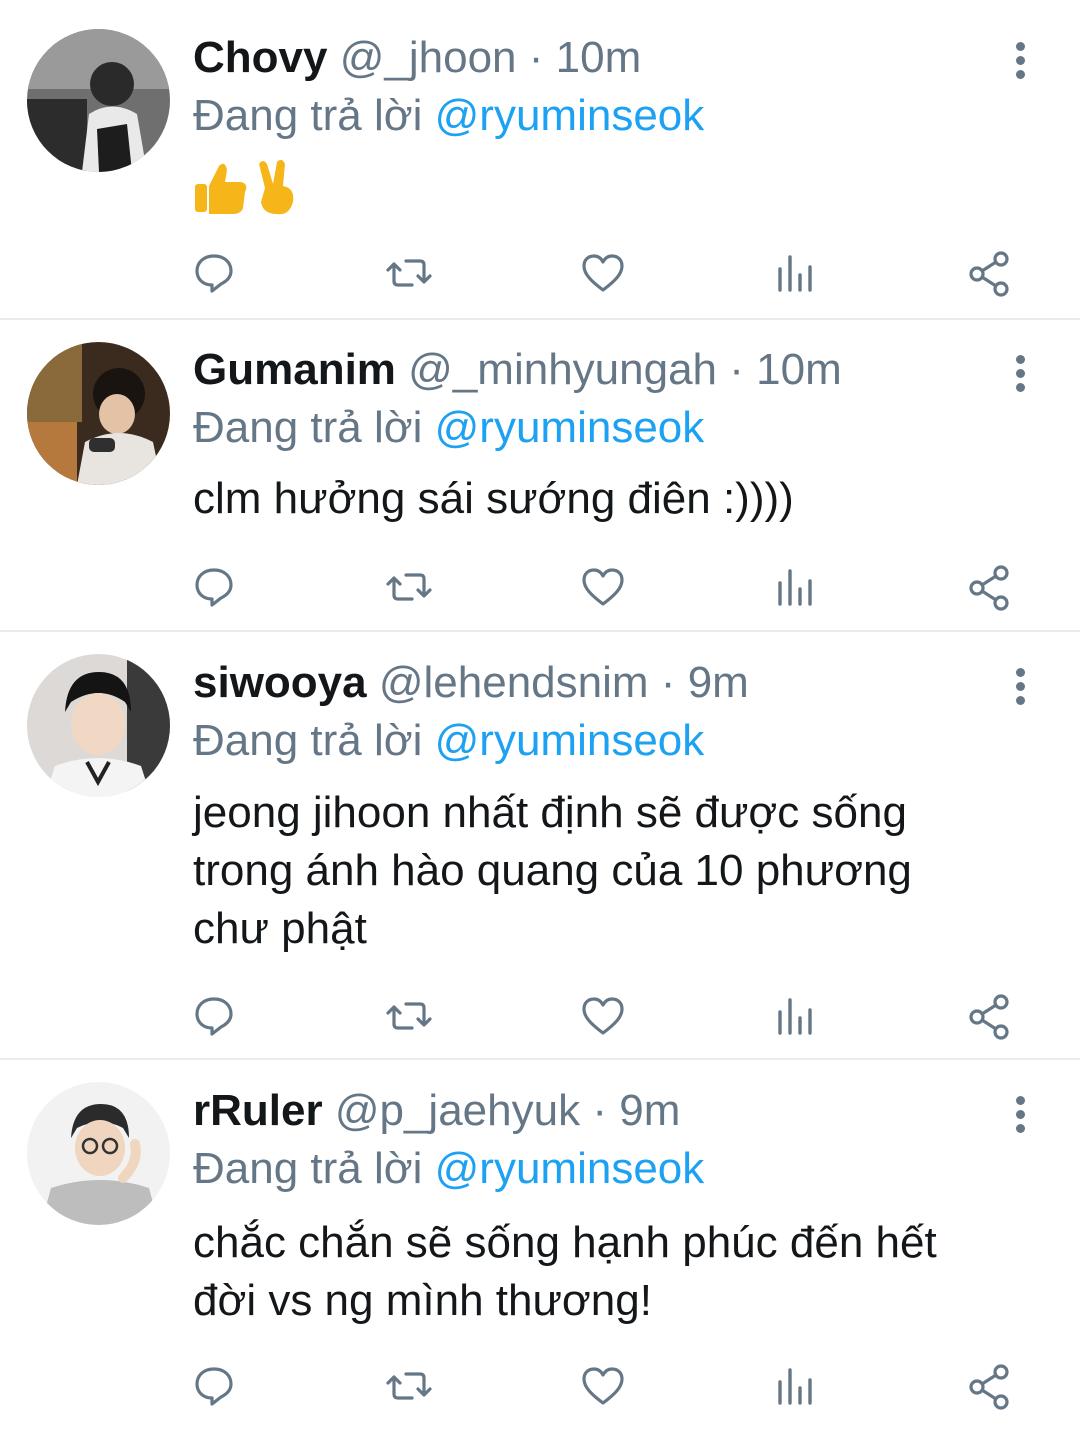 This screenshot has width=1080, height=1429. I want to click on thumbs-up-icon, so click(221, 188).